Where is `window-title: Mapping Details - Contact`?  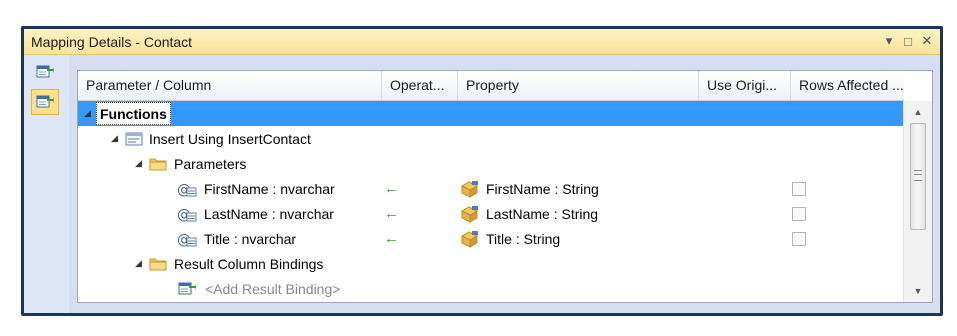 window-title: Mapping Details - Contact is located at coordinates (112, 42).